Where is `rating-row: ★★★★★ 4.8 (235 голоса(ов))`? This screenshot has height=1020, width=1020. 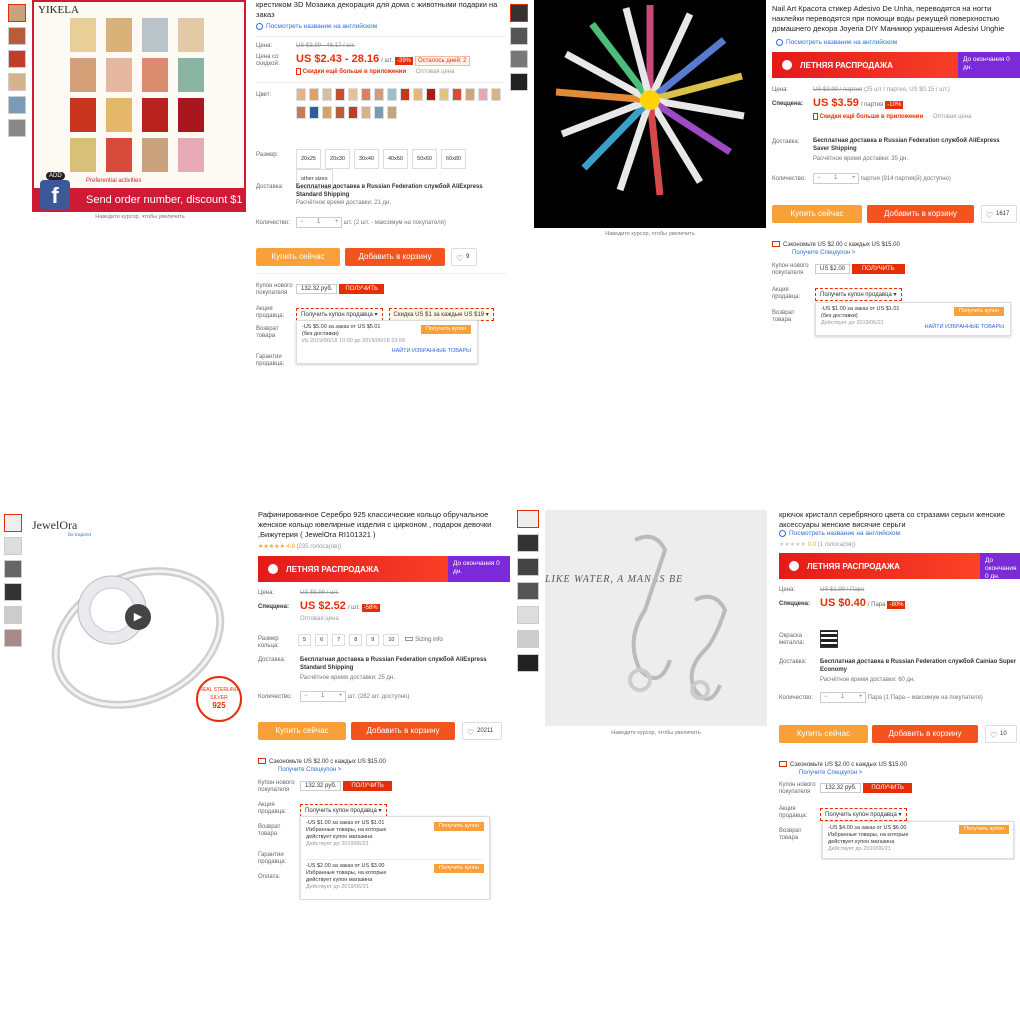
rating-row: ★★★★★ 4.8 (235 голоса(ов)) is located at coordinates (299, 546).